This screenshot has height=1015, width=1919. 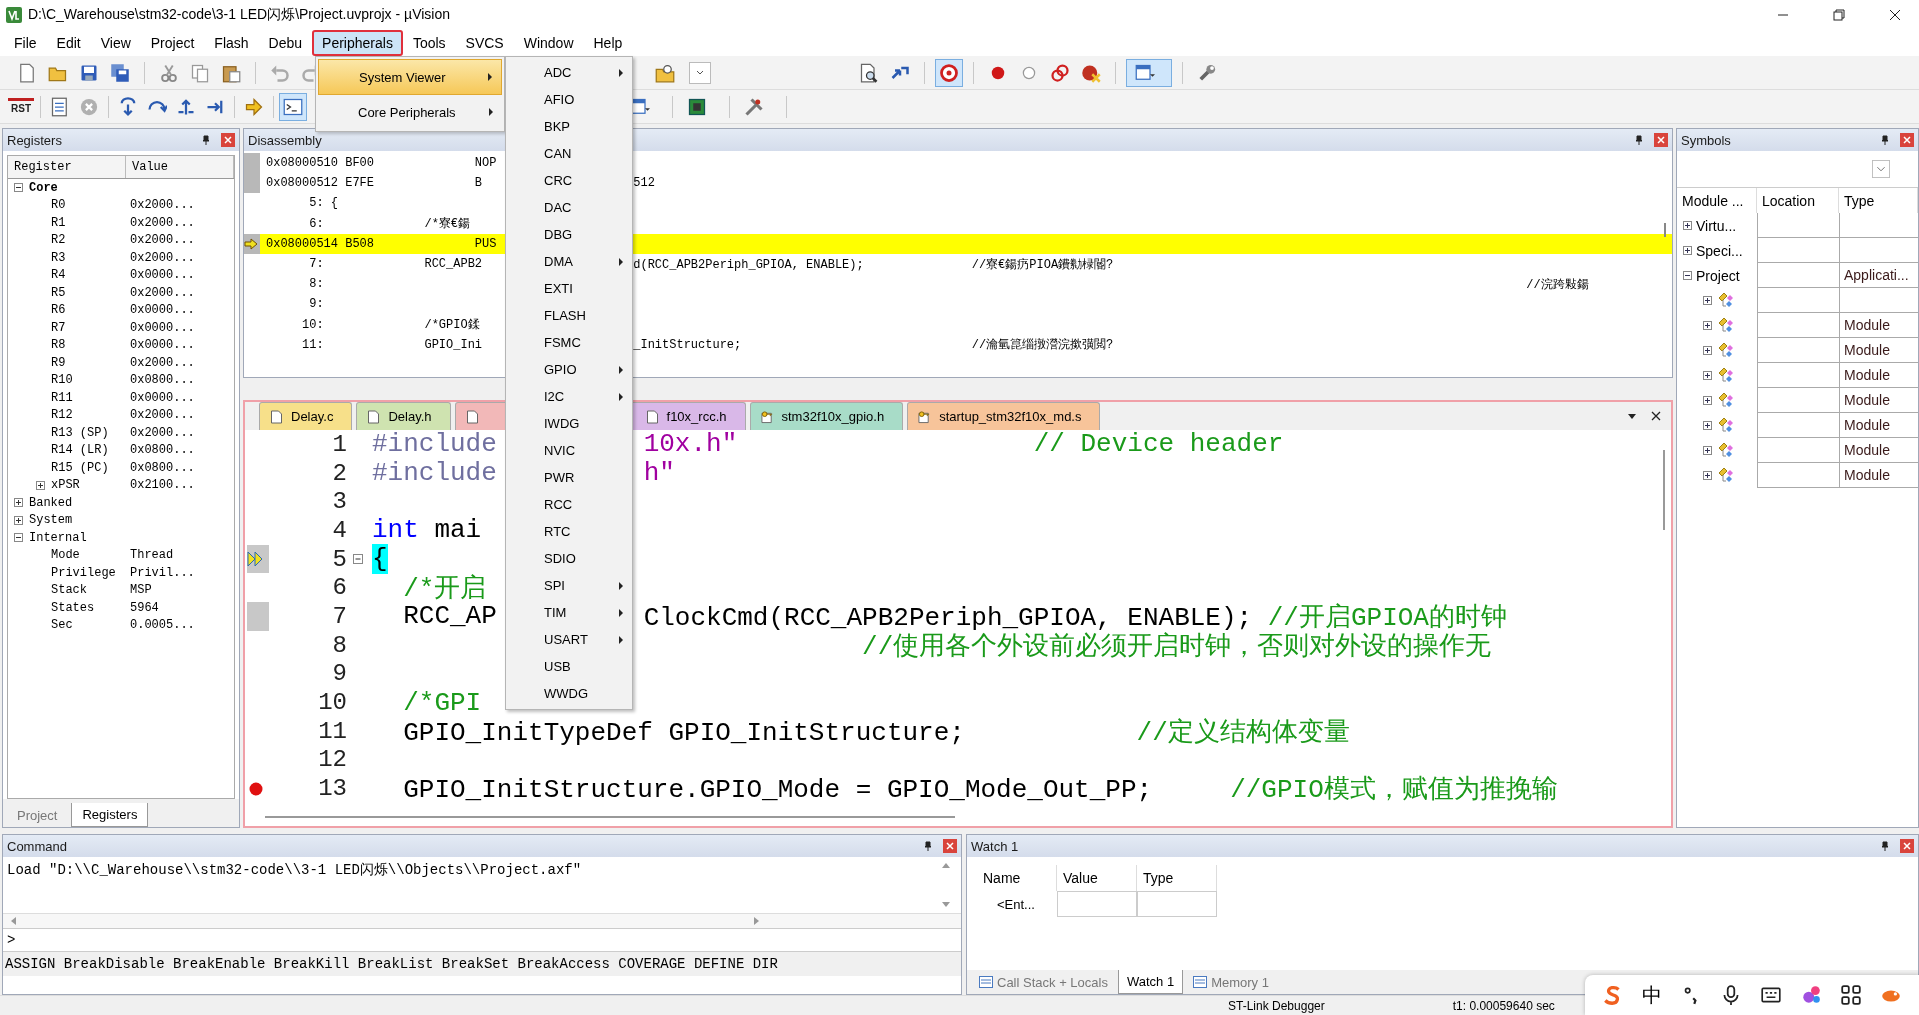 What do you see at coordinates (569, 450) in the screenshot?
I see `menu-entry: NVIC` at bounding box center [569, 450].